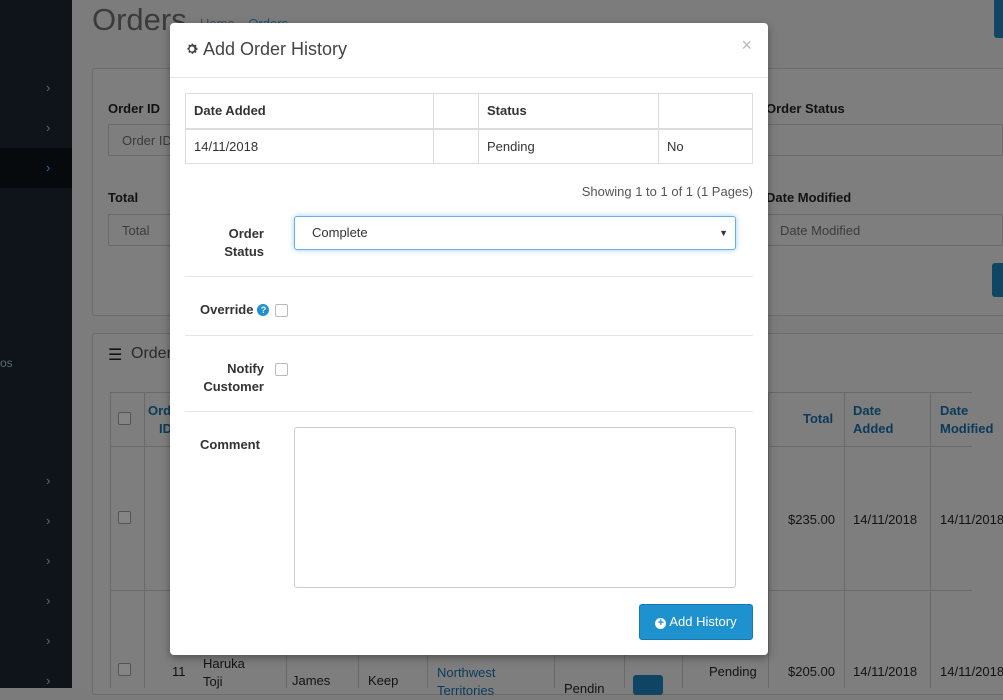 The image size is (1003, 700). Describe the element at coordinates (733, 671) in the screenshot. I see `row-status: Pending` at that location.